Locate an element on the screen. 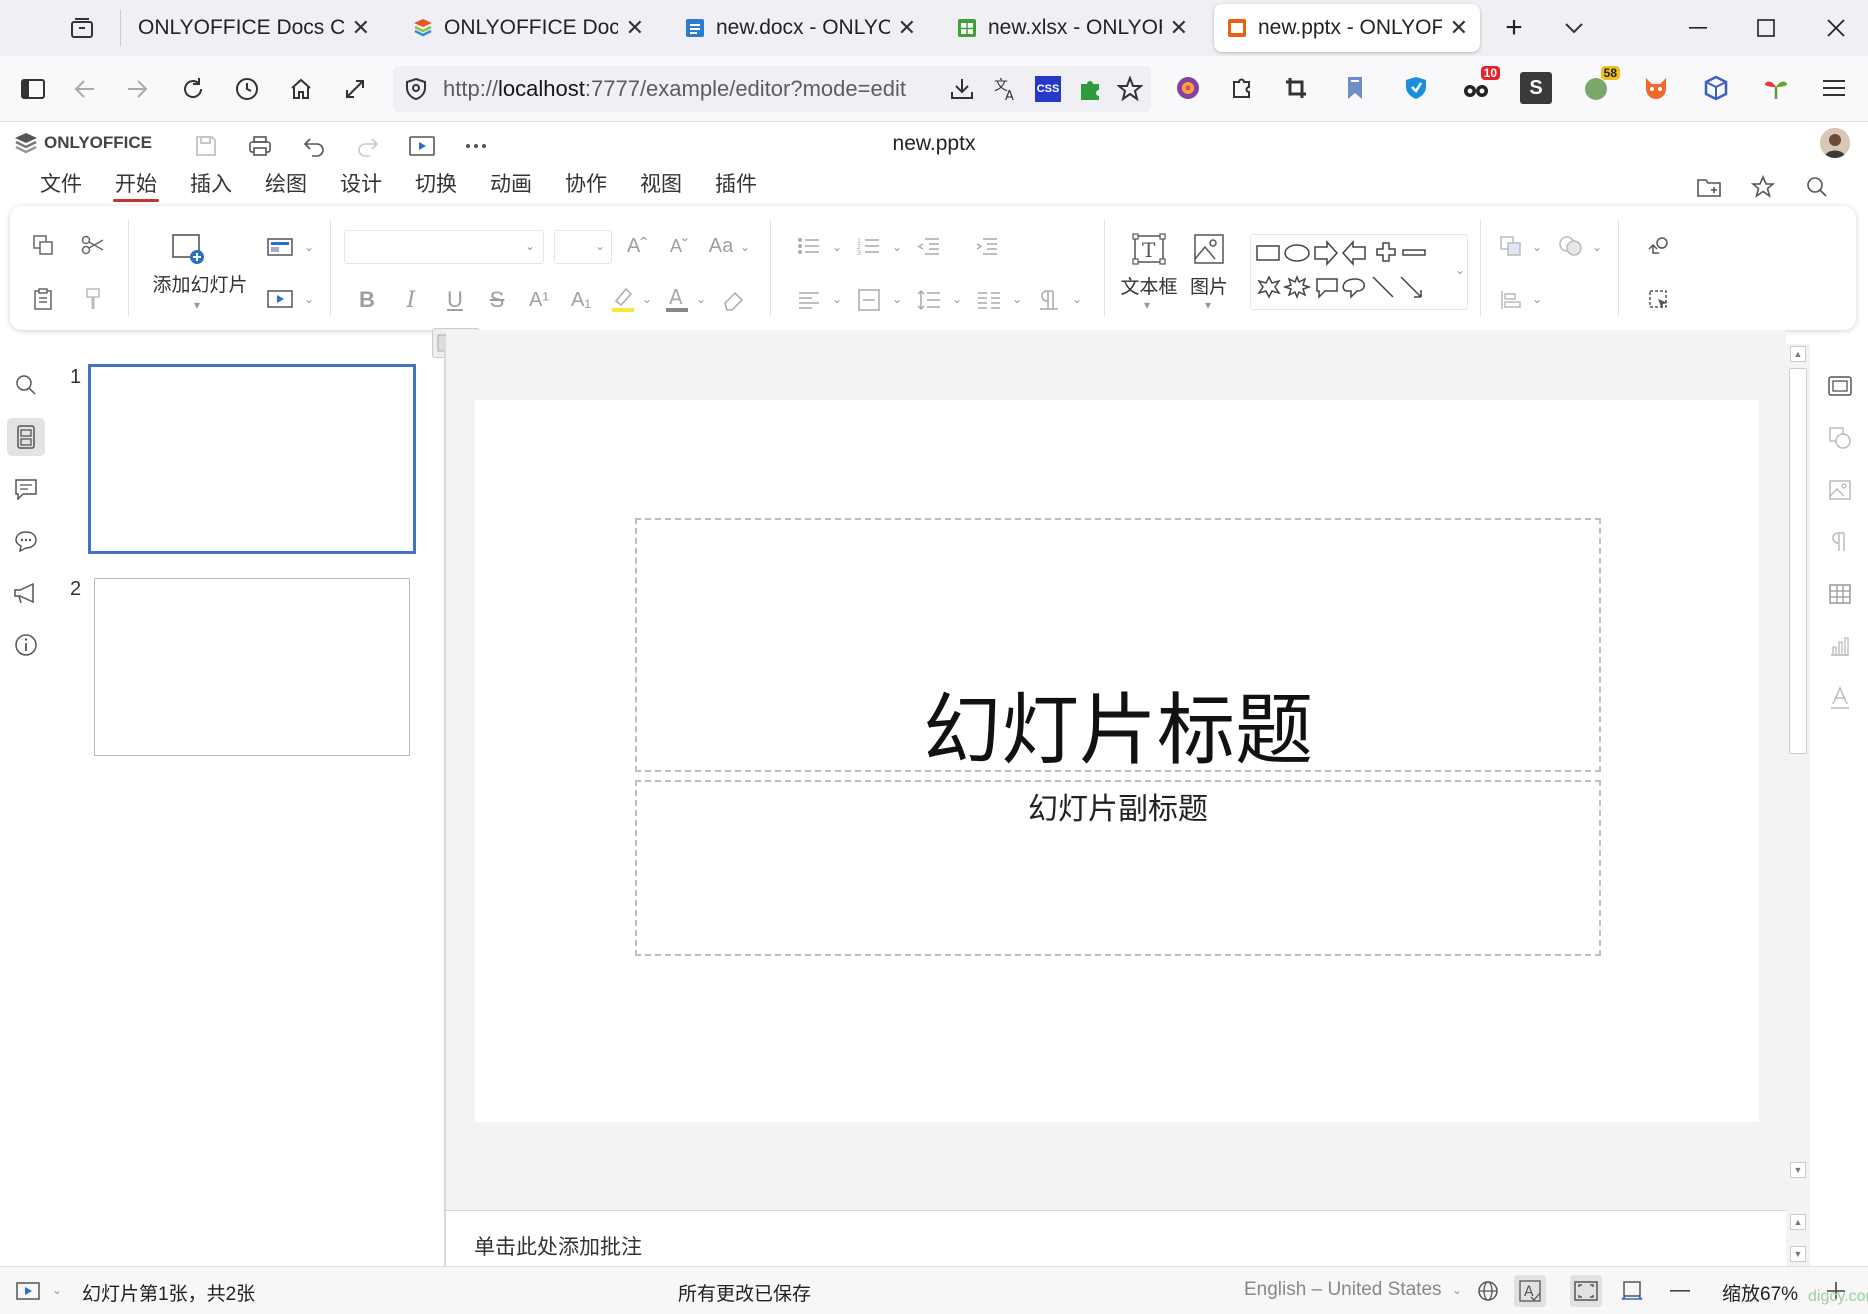 The image size is (1868, 1314). forward-button is located at coordinates (137, 89).